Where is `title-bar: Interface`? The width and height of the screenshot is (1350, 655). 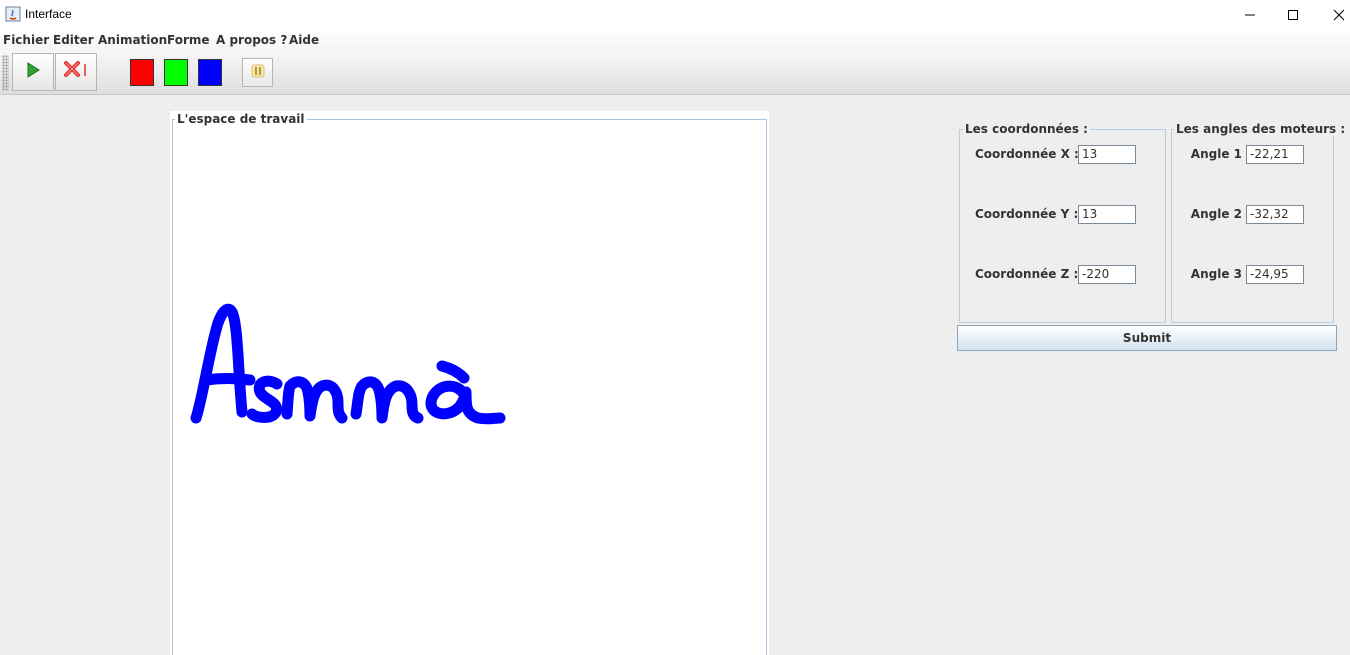
title-bar: Interface is located at coordinates (675, 14).